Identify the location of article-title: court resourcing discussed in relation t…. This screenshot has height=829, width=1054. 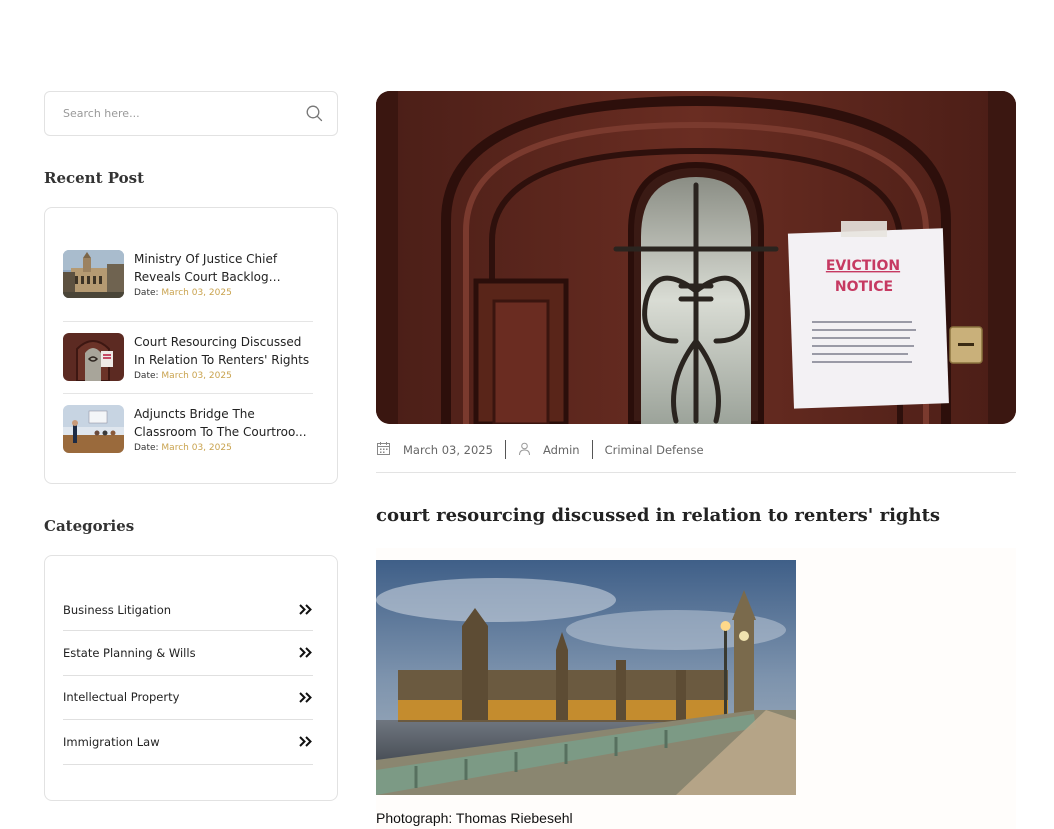
(658, 515).